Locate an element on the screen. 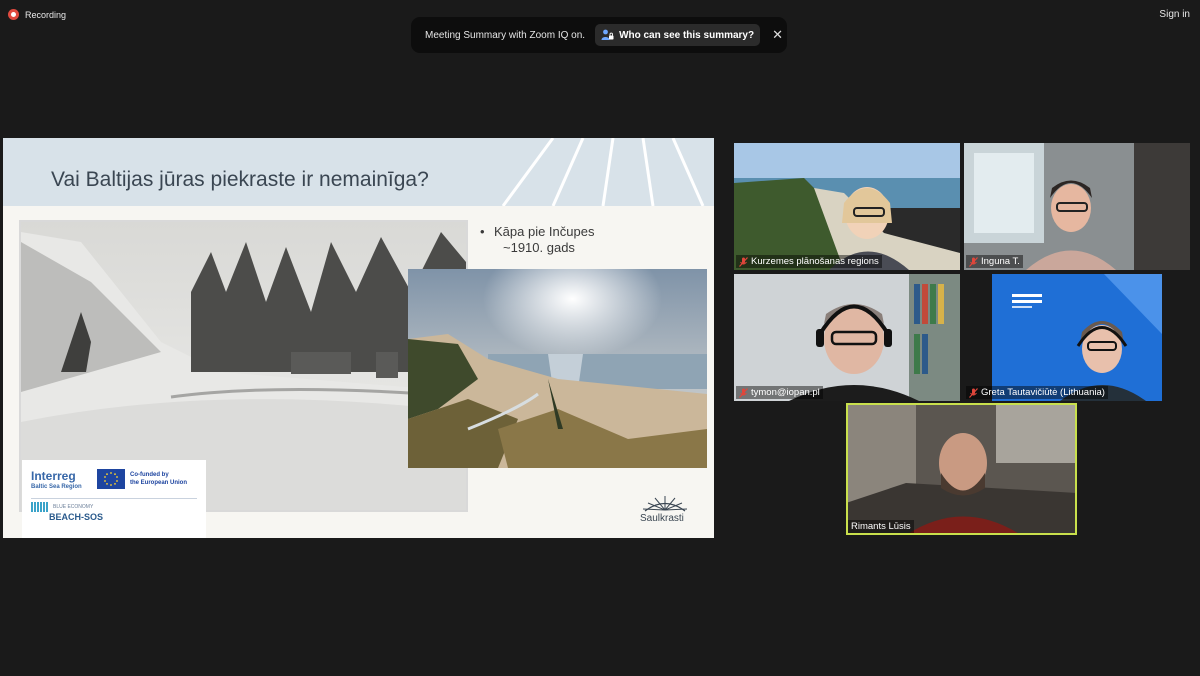  participant-name: Inguna T. is located at coordinates (1000, 261).